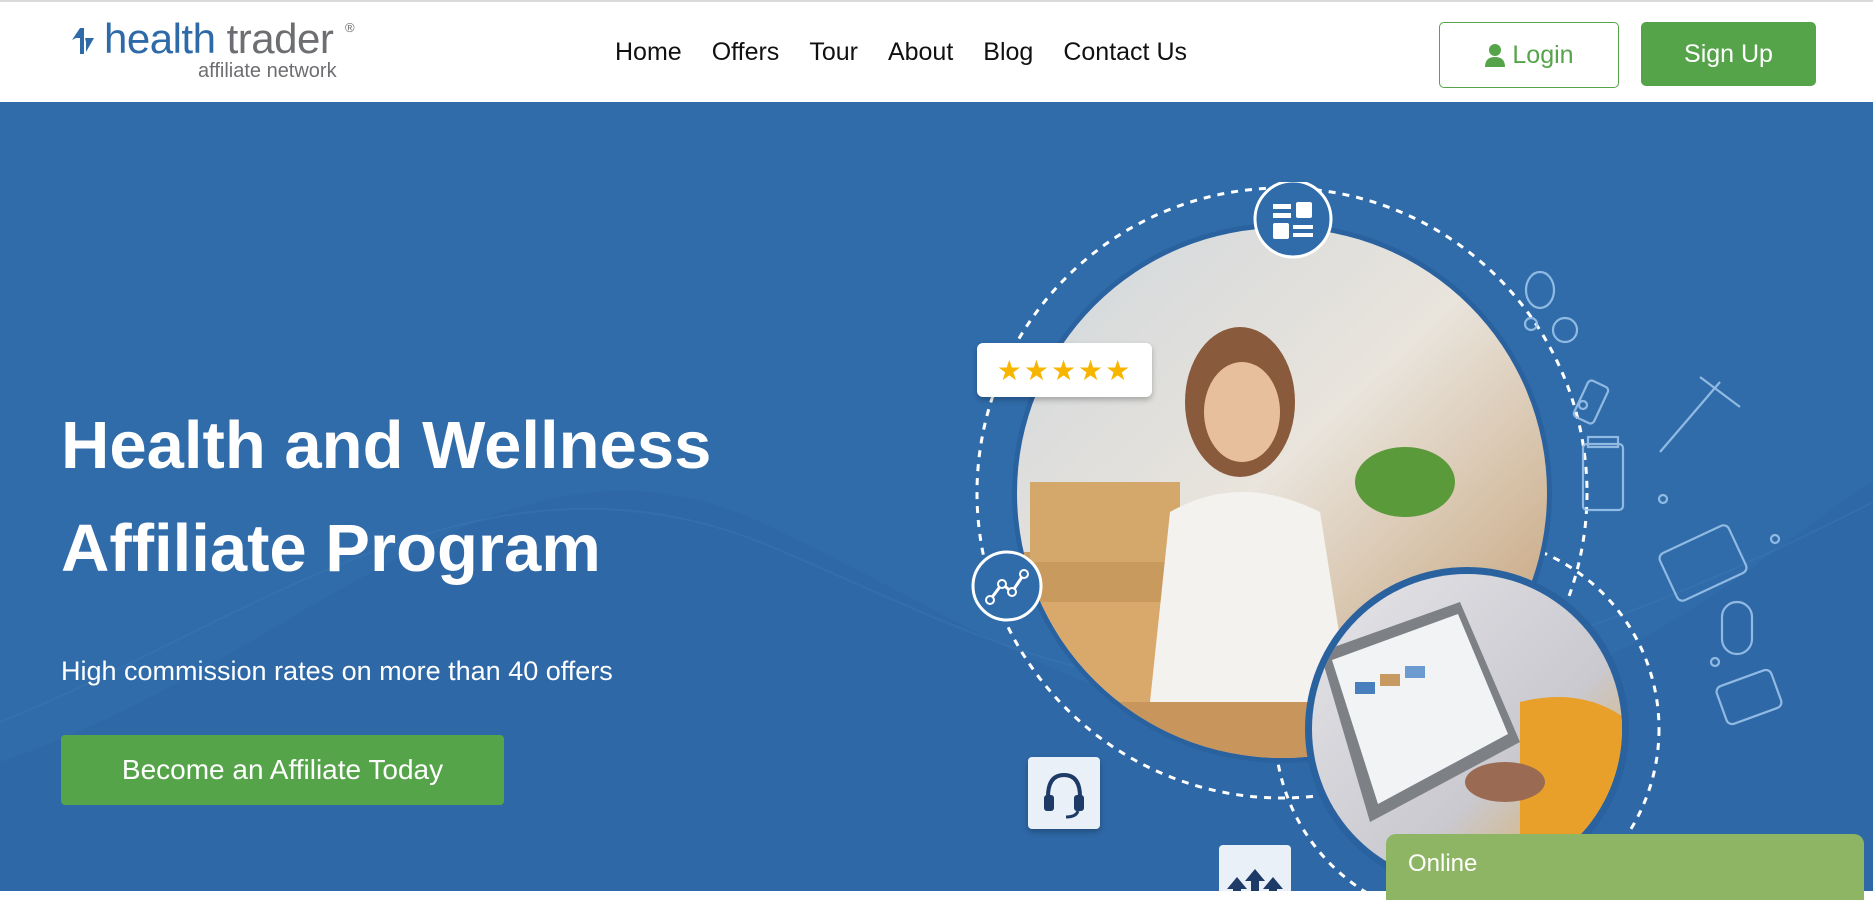  I want to click on chat-status-label: Online, so click(1443, 863).